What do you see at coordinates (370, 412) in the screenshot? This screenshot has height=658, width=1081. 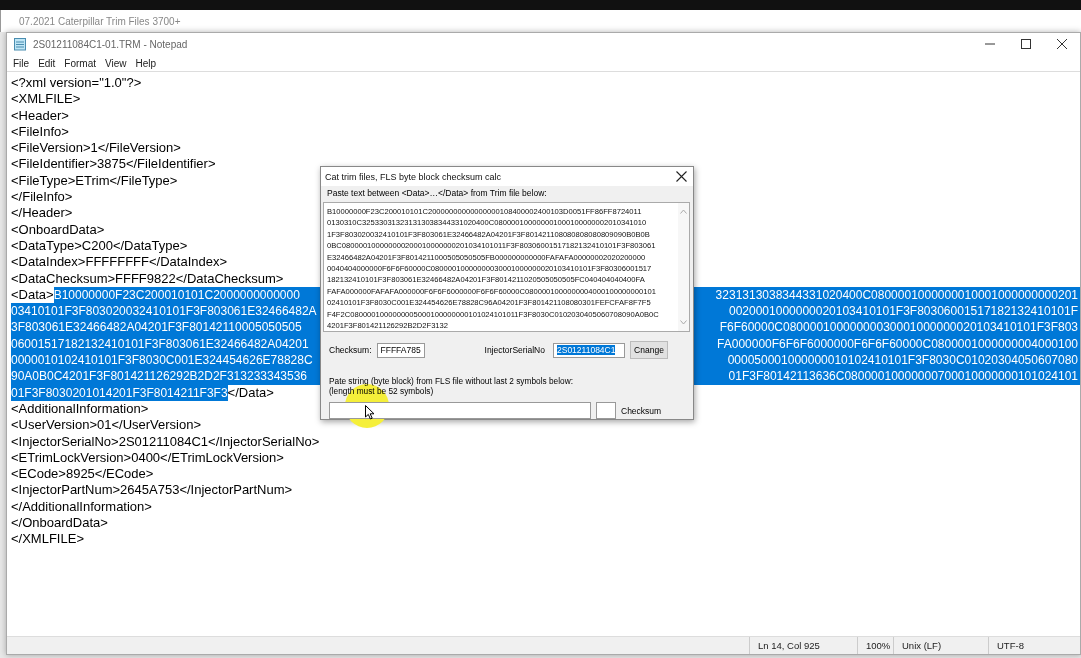 I see `mouse-cursor-icon` at bounding box center [370, 412].